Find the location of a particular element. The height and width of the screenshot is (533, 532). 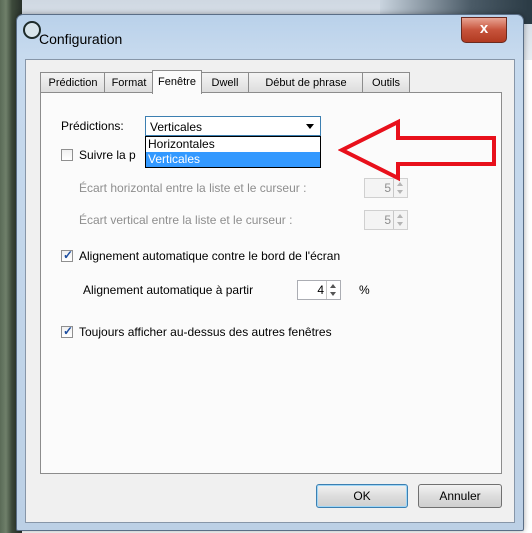

tab-prediction: Prédiction is located at coordinates (73, 82).